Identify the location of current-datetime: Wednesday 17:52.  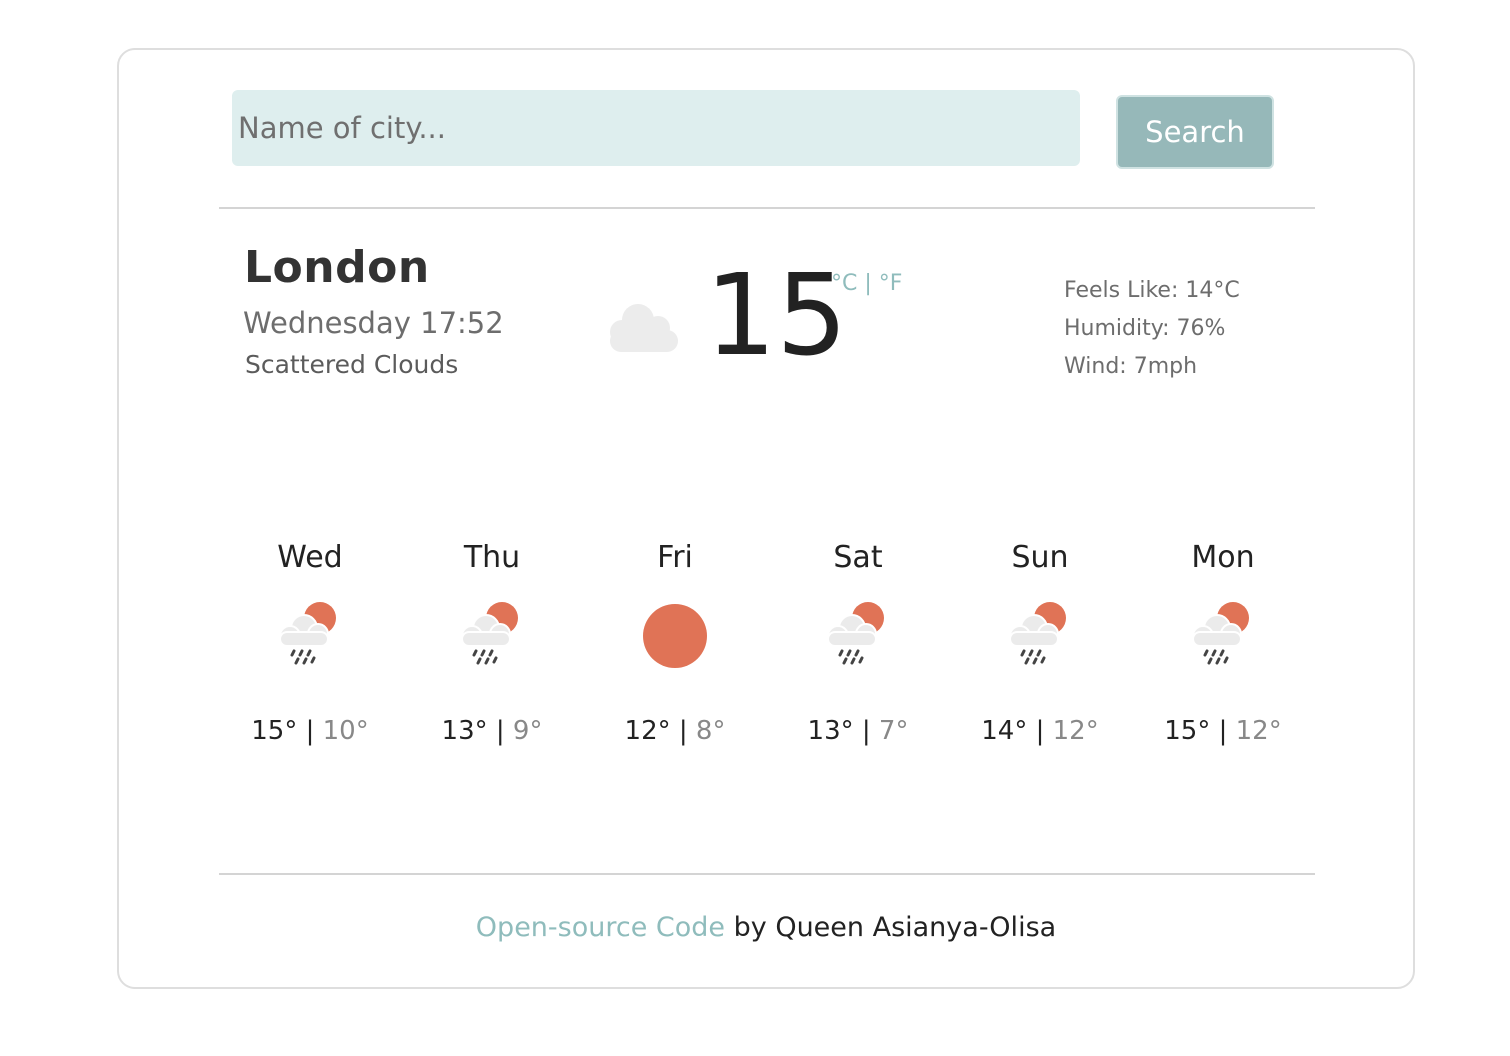
(373, 323).